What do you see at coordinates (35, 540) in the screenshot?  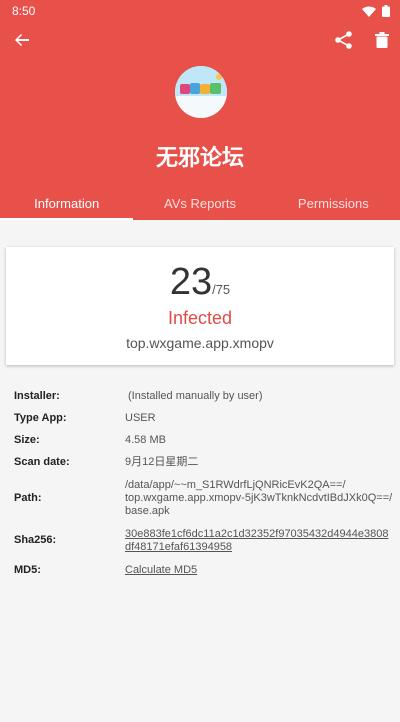 I see `info-label: Sha256:` at bounding box center [35, 540].